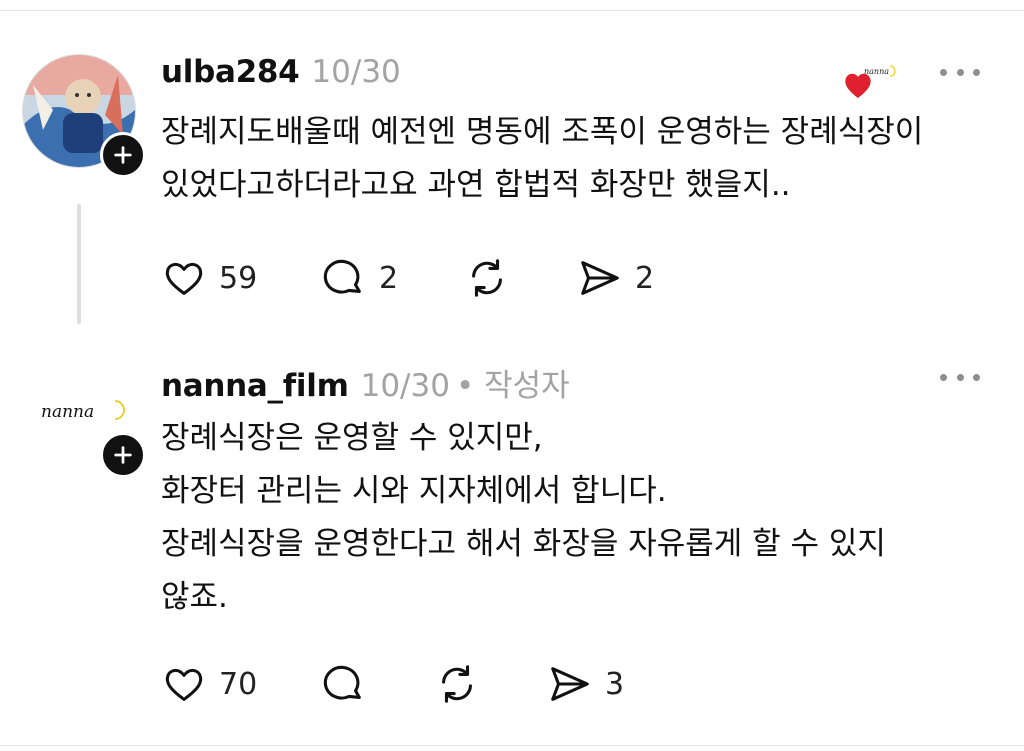 This screenshot has height=751, width=1024. What do you see at coordinates (523, 544) in the screenshot?
I see `comment-line: 장례식장을 운영한다고 해서 화장을 자유롭게 할 수 있지` at bounding box center [523, 544].